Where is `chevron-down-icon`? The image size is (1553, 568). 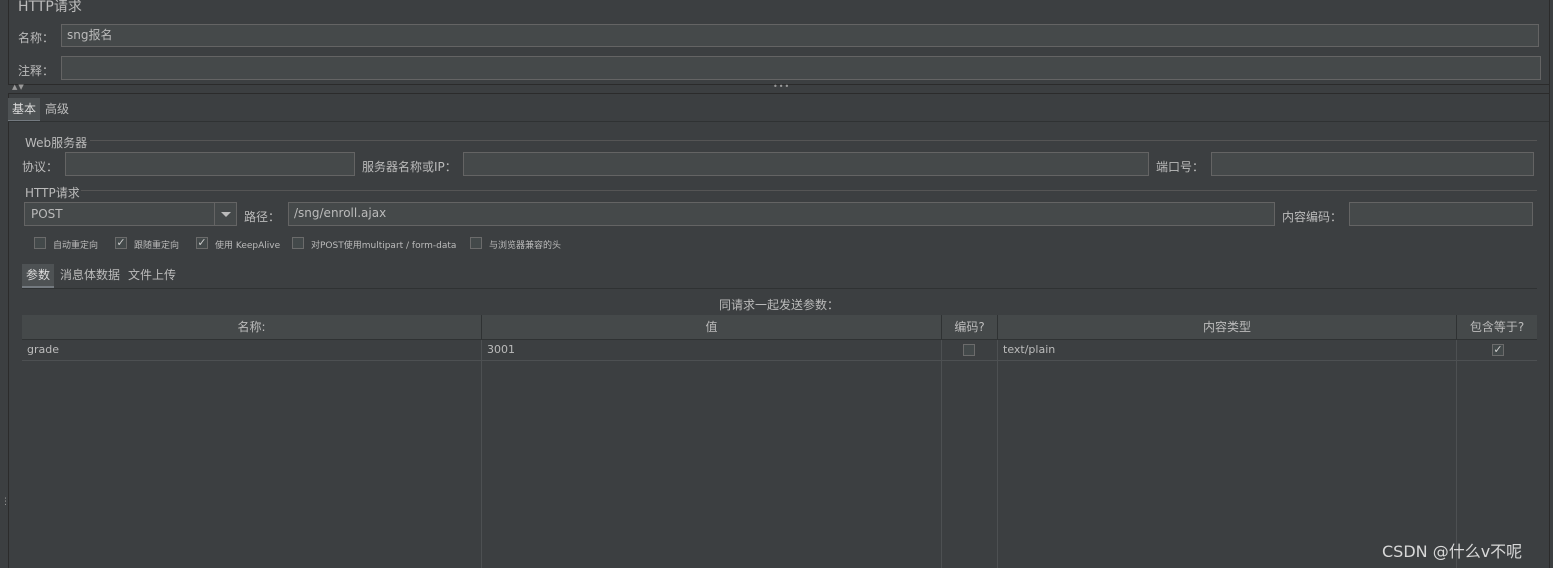
chevron-down-icon is located at coordinates (226, 214).